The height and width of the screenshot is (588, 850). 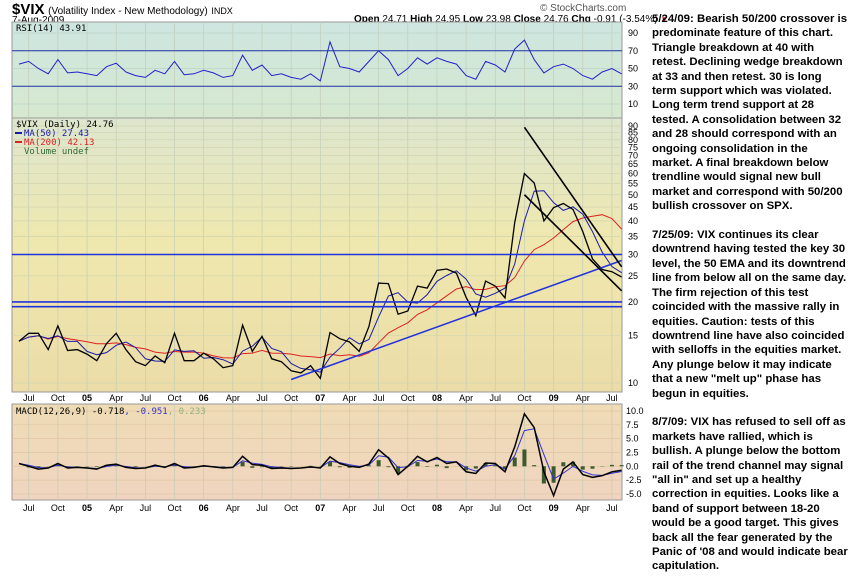 I want to click on price-tick-label: 40, so click(x=633, y=221).